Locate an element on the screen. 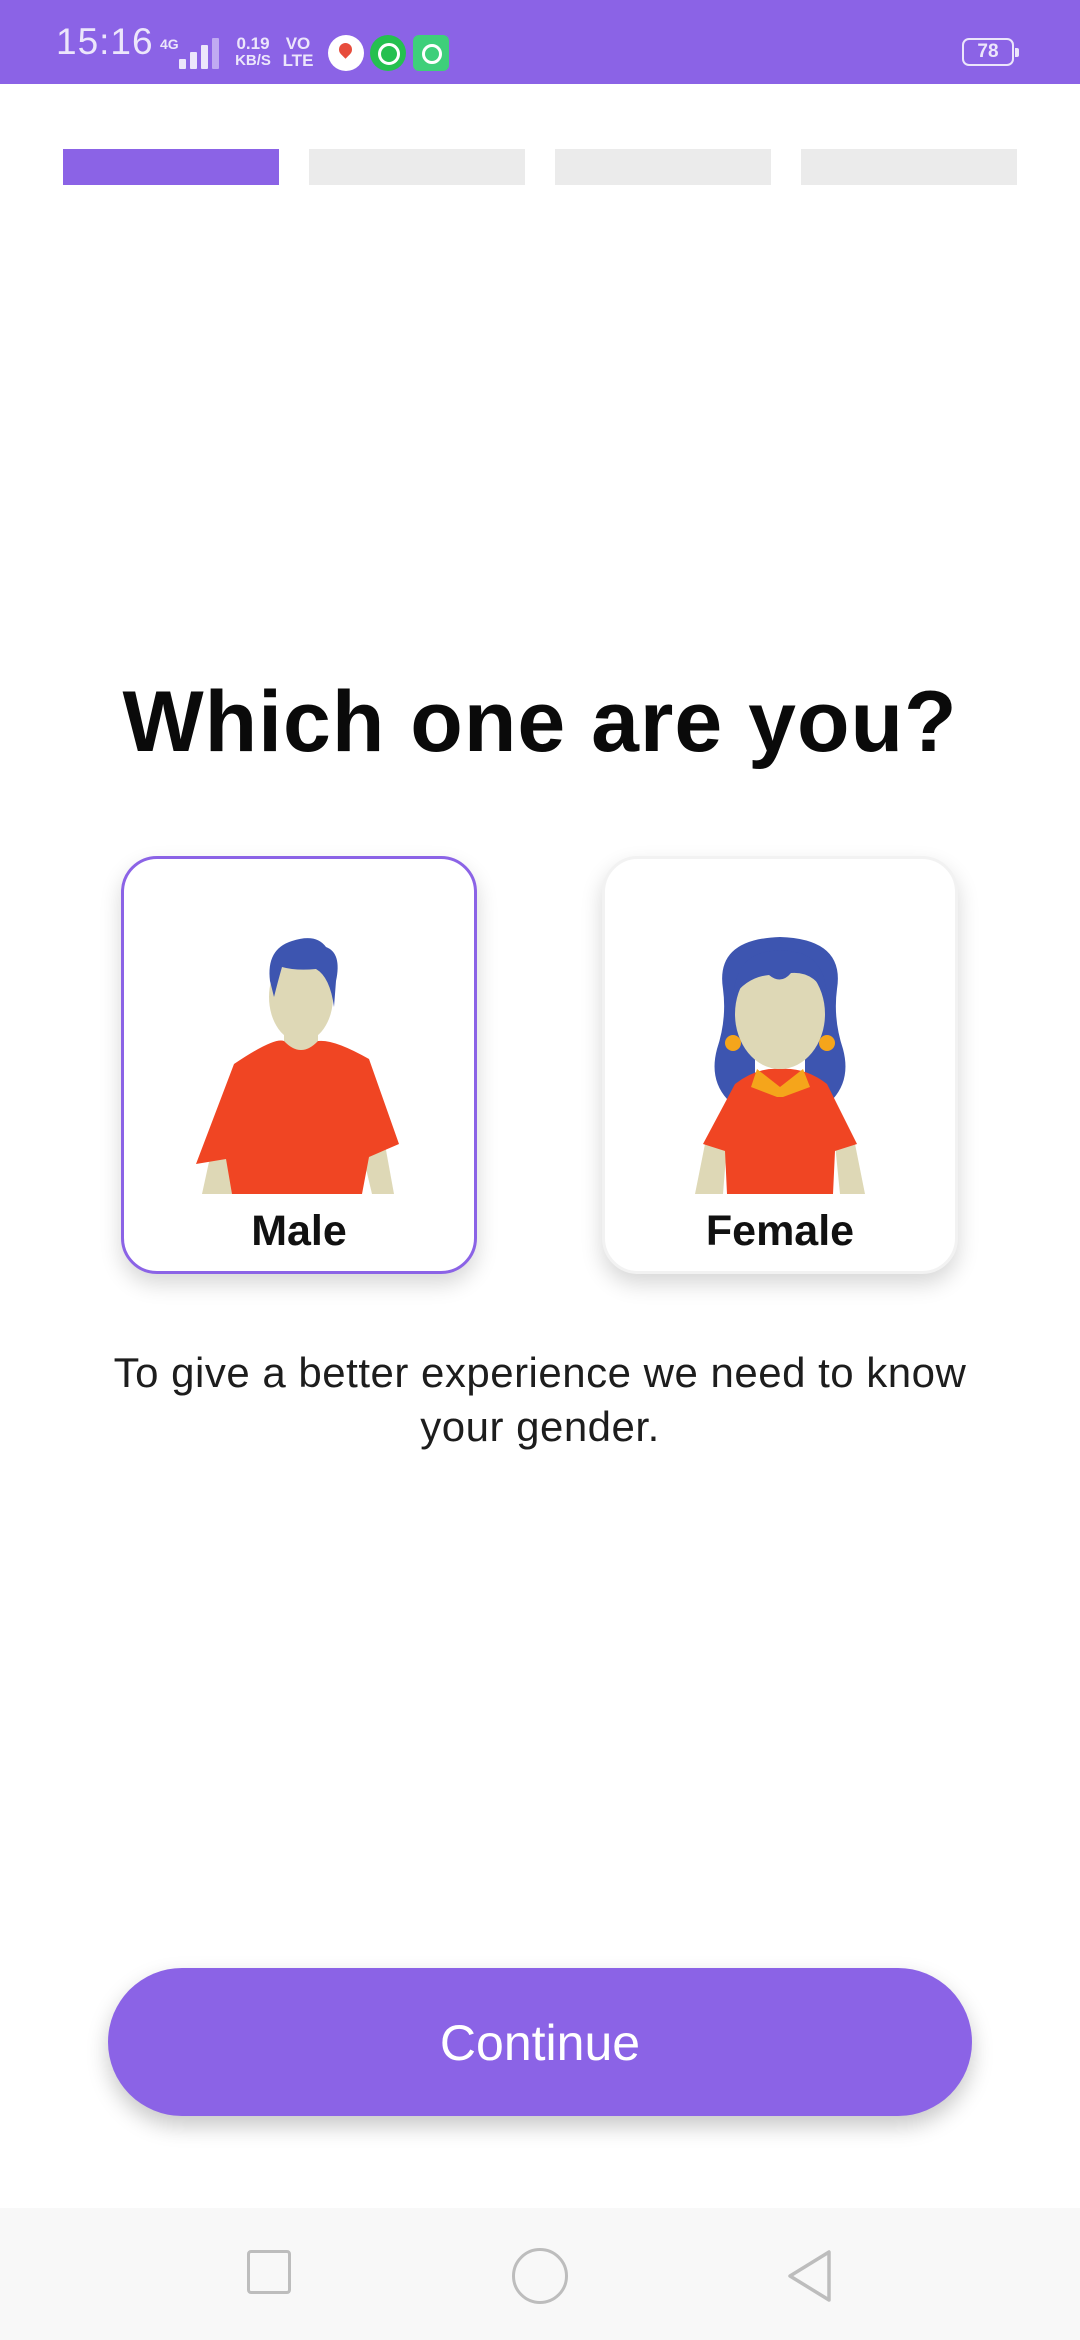  female-avatar-icon is located at coordinates (780, 1065).